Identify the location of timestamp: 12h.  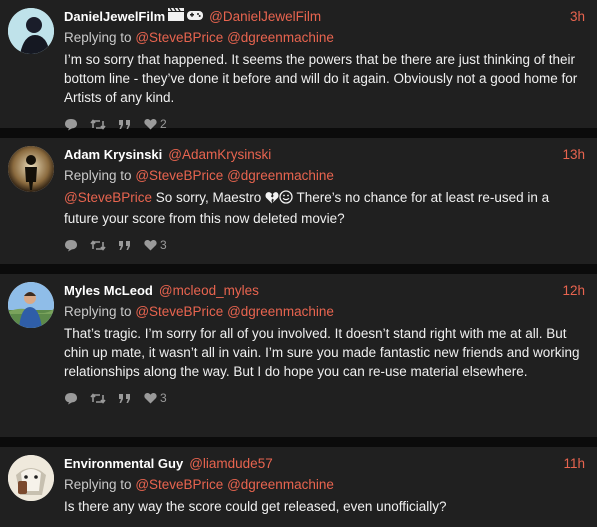
(573, 291).